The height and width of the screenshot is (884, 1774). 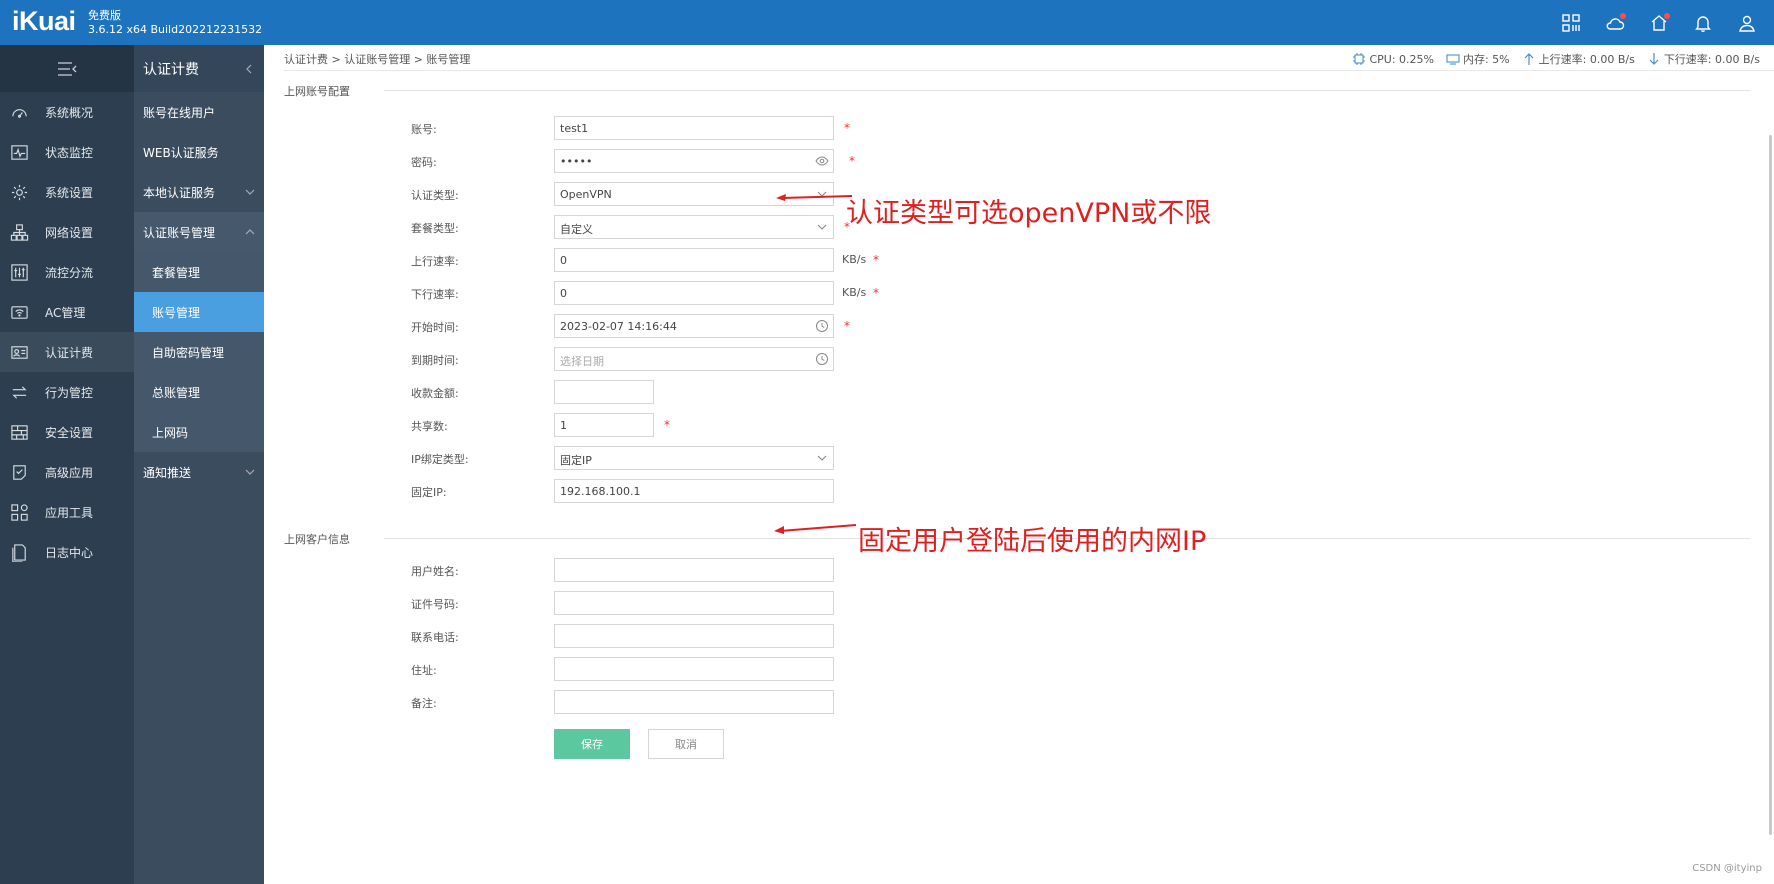 What do you see at coordinates (67, 192) in the screenshot?
I see `nav-item-gear: 系统设置` at bounding box center [67, 192].